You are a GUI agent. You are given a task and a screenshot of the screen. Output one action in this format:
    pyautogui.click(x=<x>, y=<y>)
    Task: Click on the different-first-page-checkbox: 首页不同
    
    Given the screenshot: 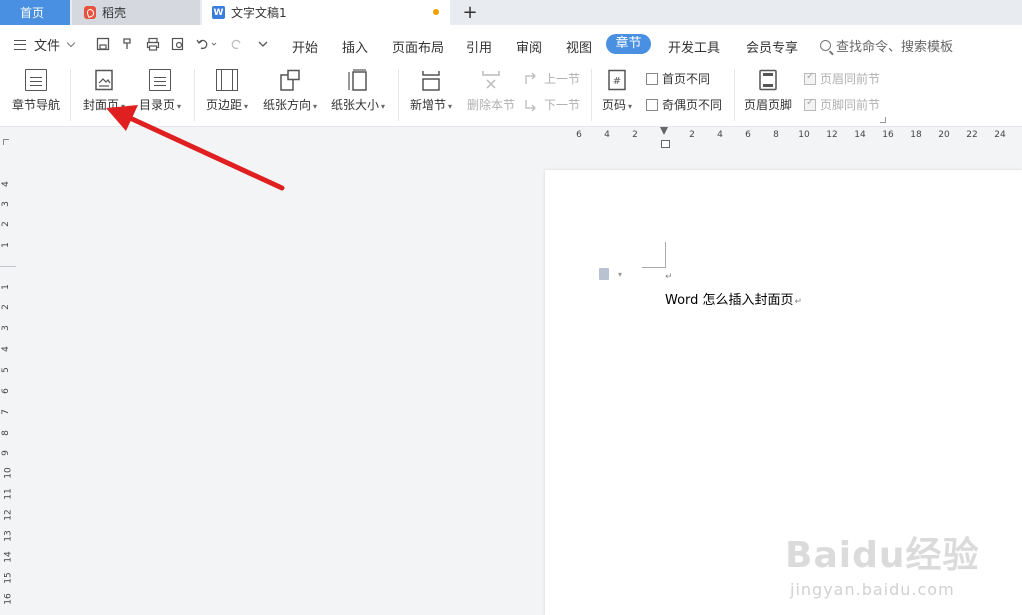 What is the action you would take?
    pyautogui.click(x=678, y=78)
    